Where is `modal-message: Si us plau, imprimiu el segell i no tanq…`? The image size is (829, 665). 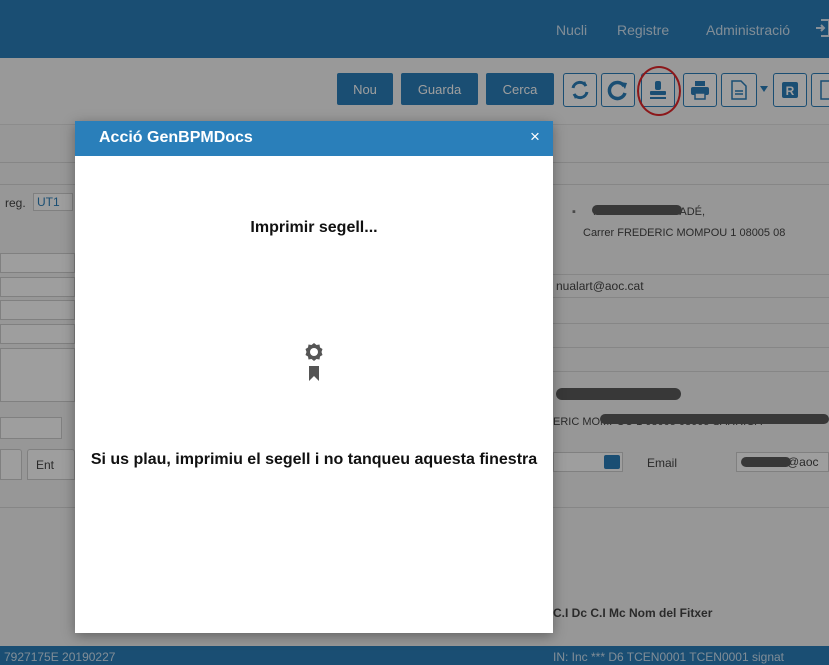 modal-message: Si us plau, imprimiu el segell i no tanq… is located at coordinates (314, 459).